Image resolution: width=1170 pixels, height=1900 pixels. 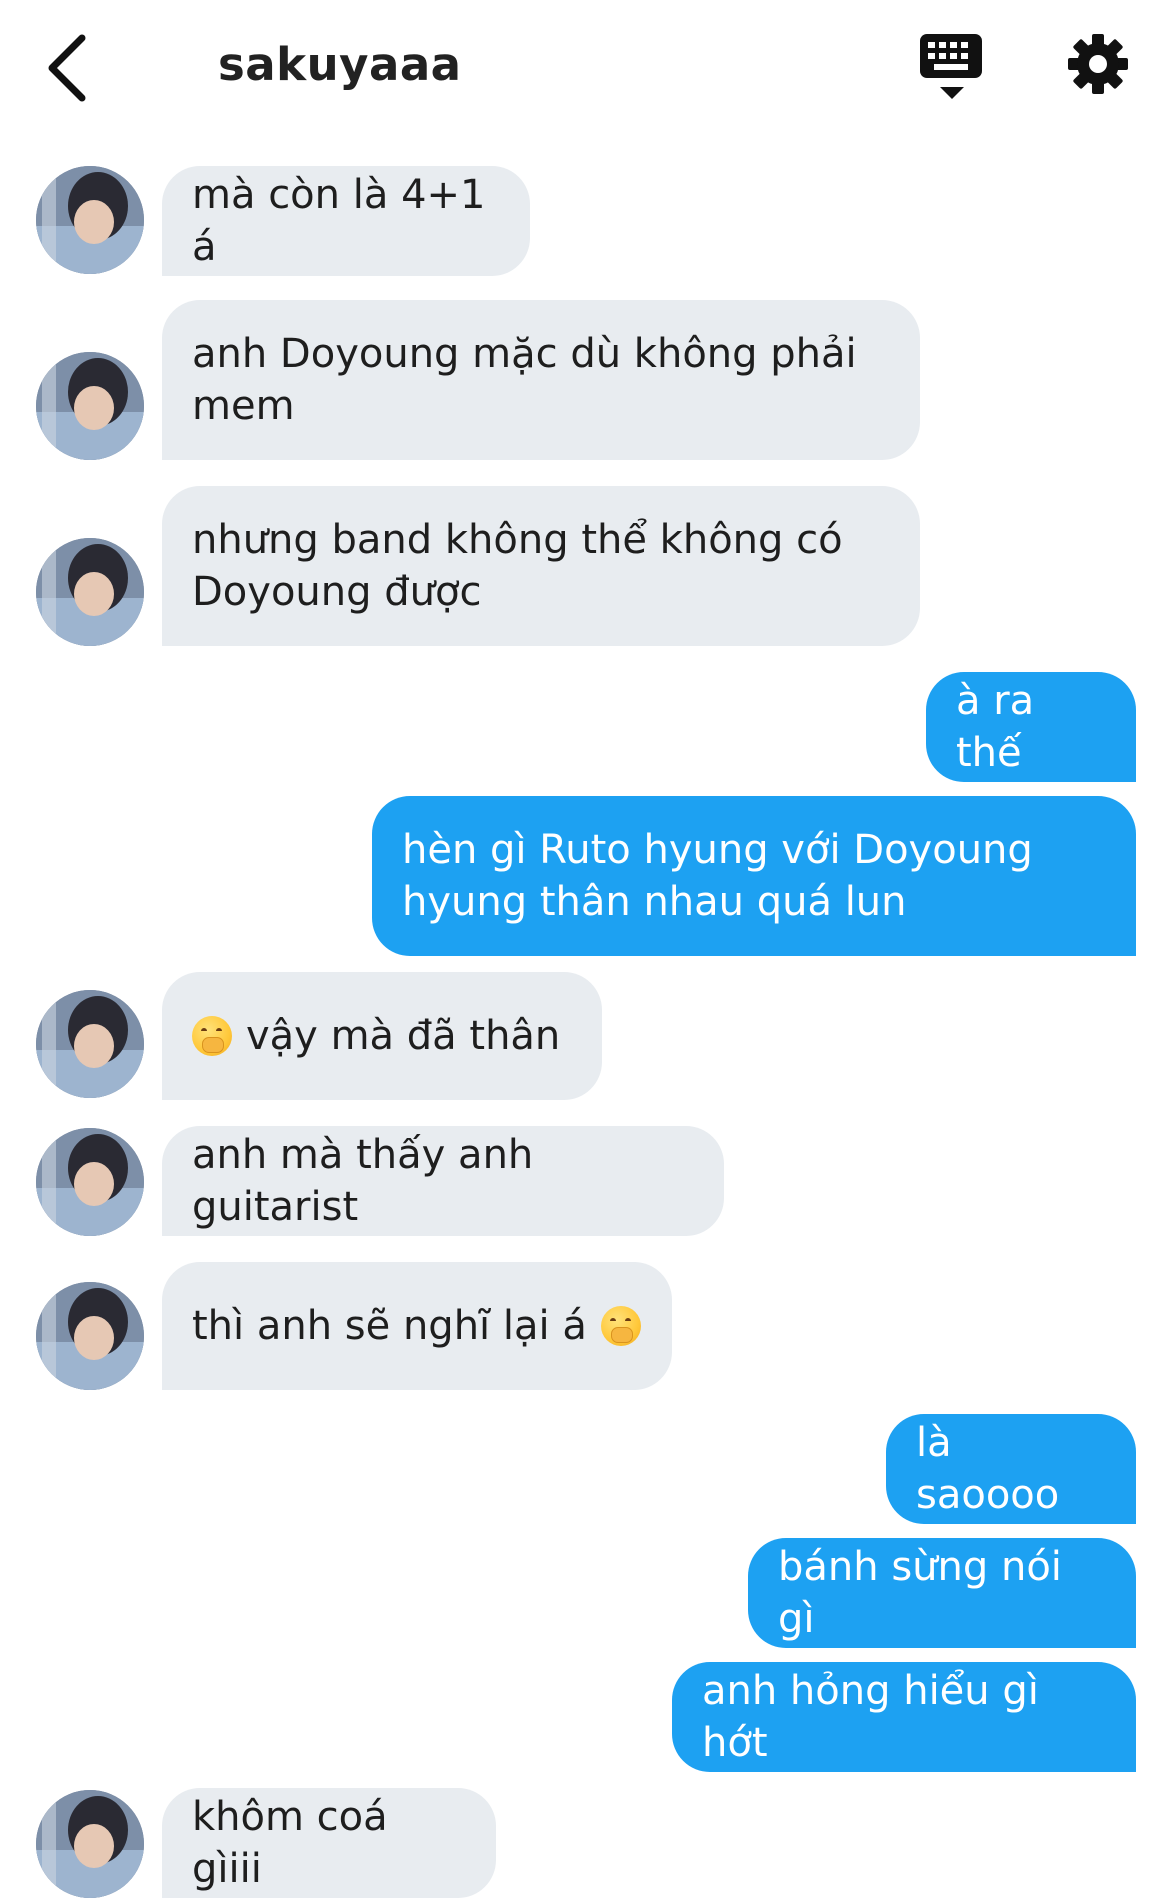 I want to click on conversation-title: sakuyaaa, so click(x=340, y=64).